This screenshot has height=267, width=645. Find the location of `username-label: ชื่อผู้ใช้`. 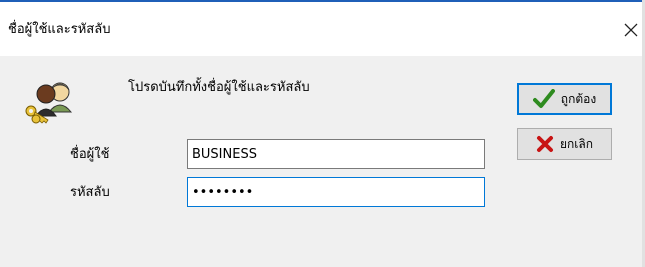

username-label: ชื่อผู้ใช้ is located at coordinates (90, 154).